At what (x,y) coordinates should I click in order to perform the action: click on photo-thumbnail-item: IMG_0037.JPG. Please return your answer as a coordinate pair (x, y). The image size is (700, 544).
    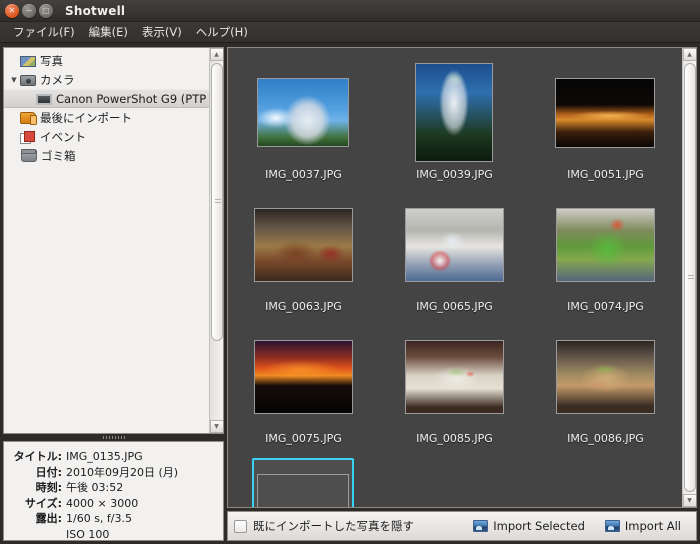
    Looking at the image, I should click on (303, 123).